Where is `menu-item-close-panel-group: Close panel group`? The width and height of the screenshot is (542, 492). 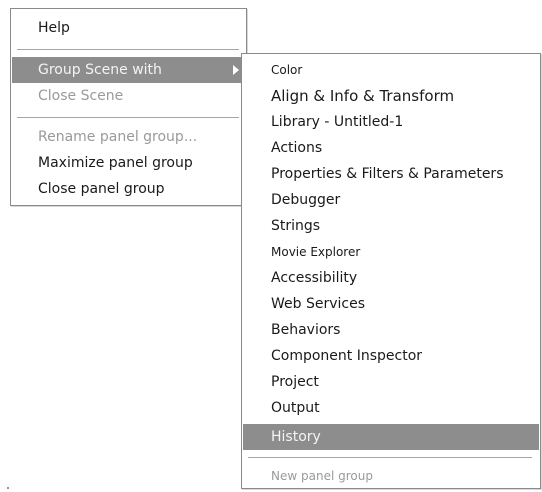
menu-item-close-panel-group: Close panel group is located at coordinates (128, 189).